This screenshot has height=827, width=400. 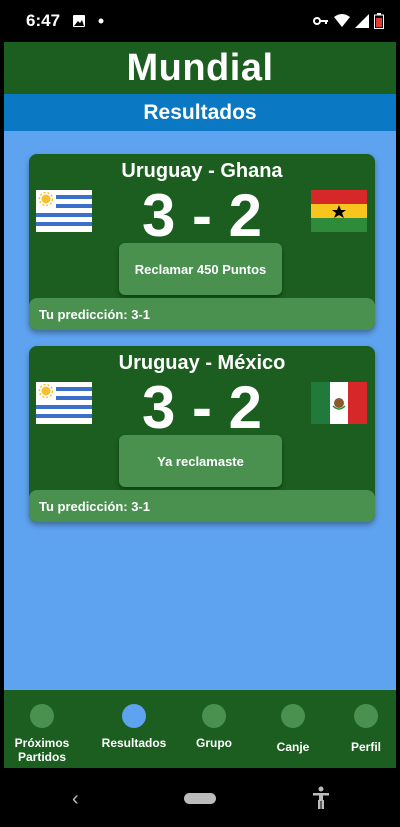 I want to click on app-title: Mundial, so click(x=200, y=67).